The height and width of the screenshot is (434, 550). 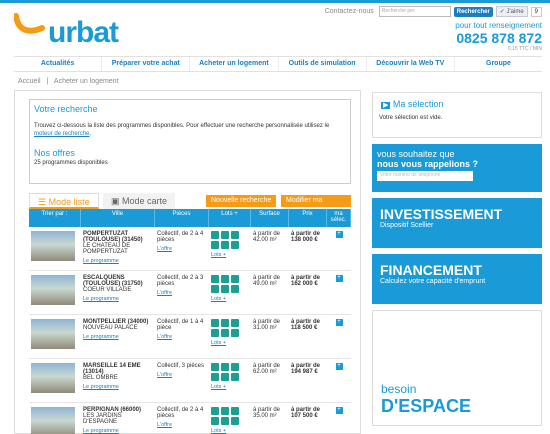 What do you see at coordinates (43, 202) in the screenshot?
I see `list-icon: ☰` at bounding box center [43, 202].